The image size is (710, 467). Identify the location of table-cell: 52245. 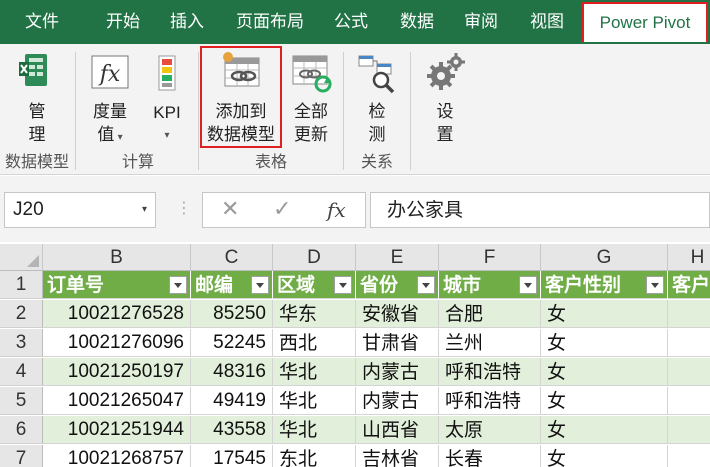
(232, 343).